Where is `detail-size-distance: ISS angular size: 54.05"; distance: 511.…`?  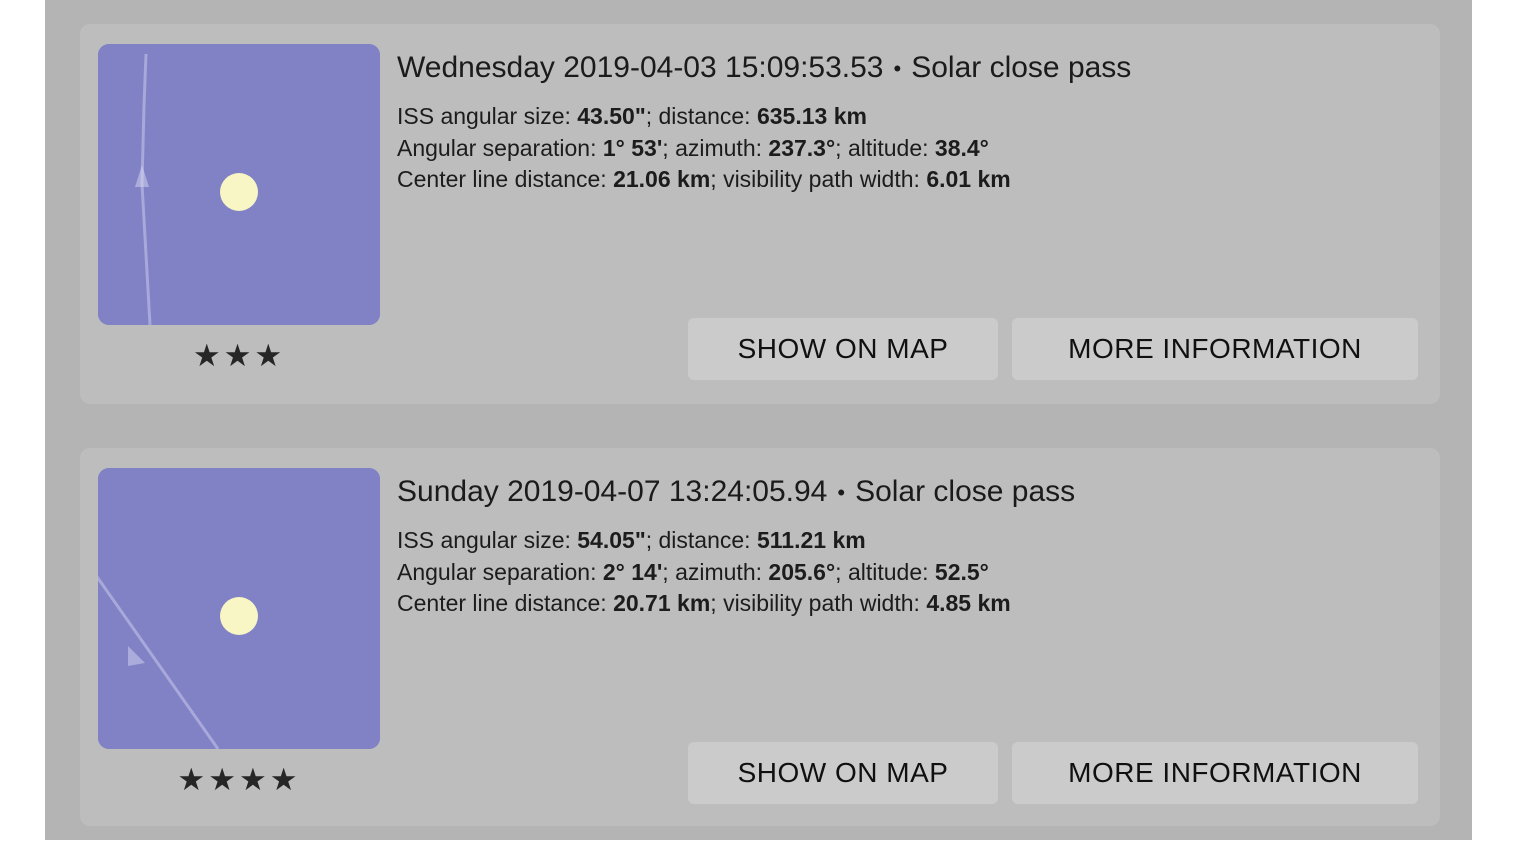
detail-size-distance: ISS angular size: 54.05"; distance: 511.… is located at coordinates (908, 541).